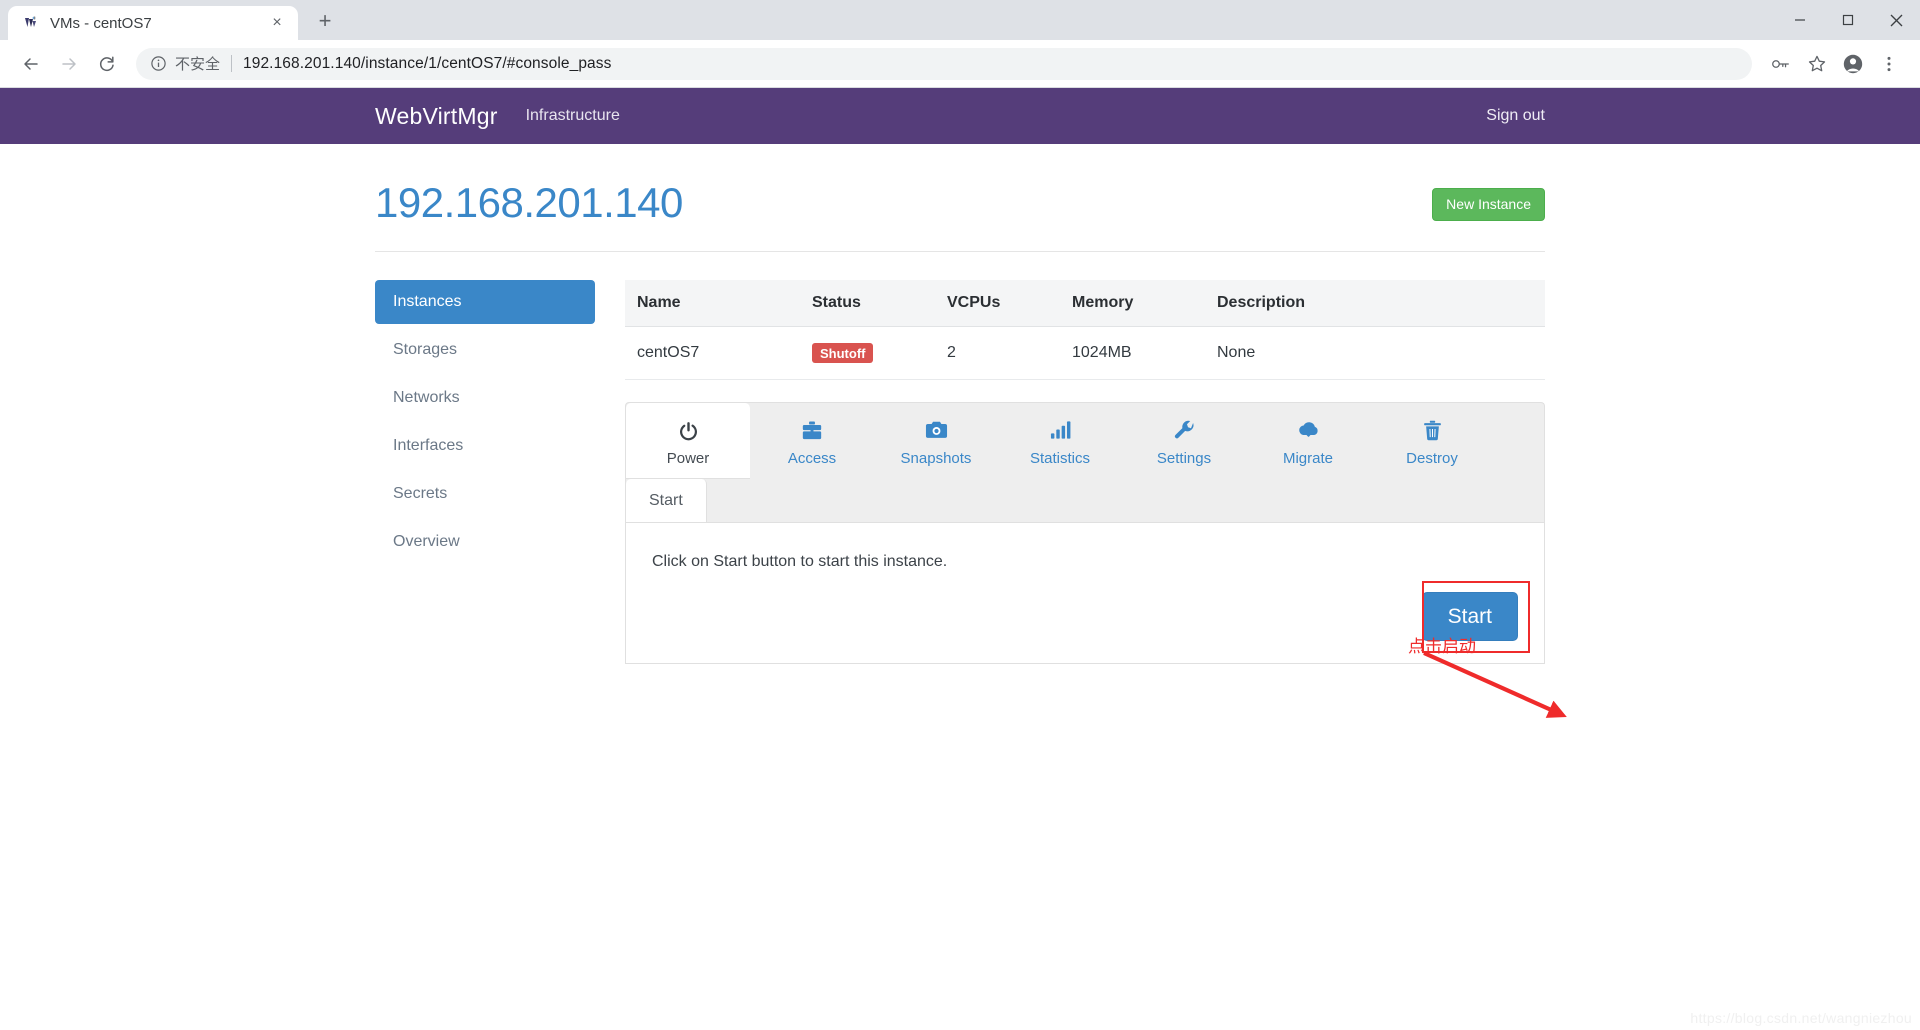 The image size is (1920, 1030). I want to click on new-instance-button: New Instance, so click(1488, 204).